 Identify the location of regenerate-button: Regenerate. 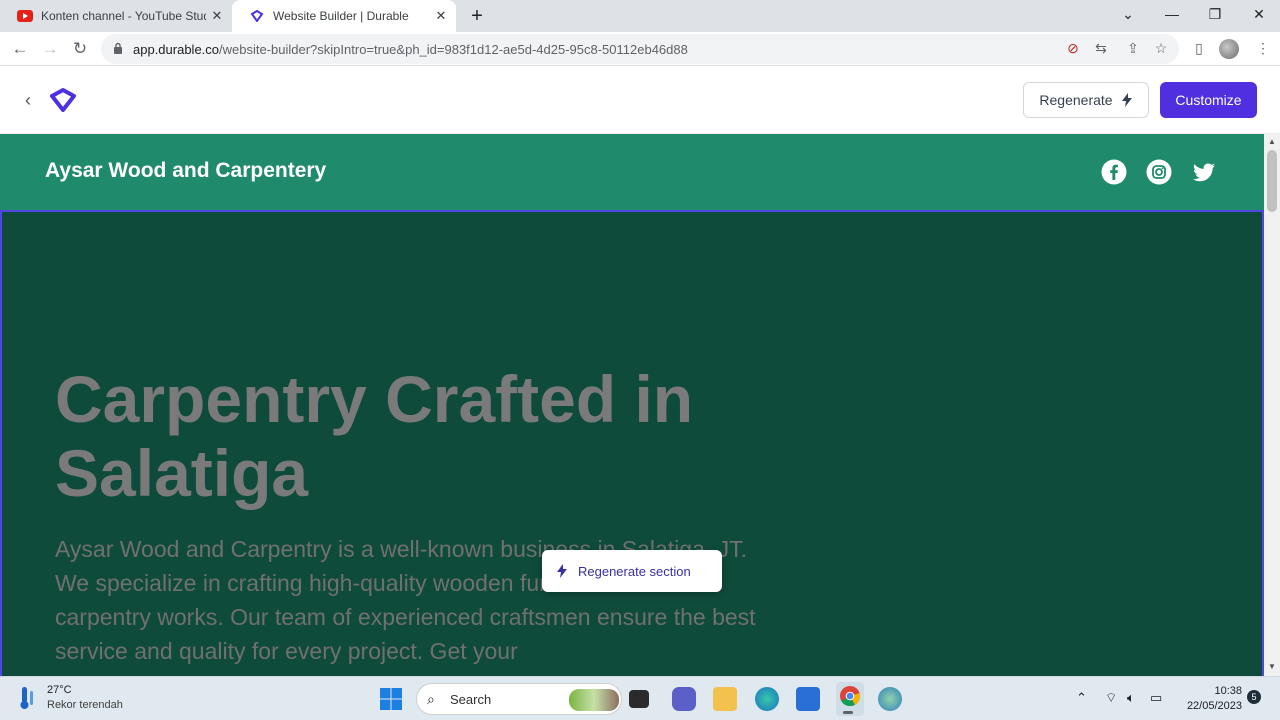
(1086, 100).